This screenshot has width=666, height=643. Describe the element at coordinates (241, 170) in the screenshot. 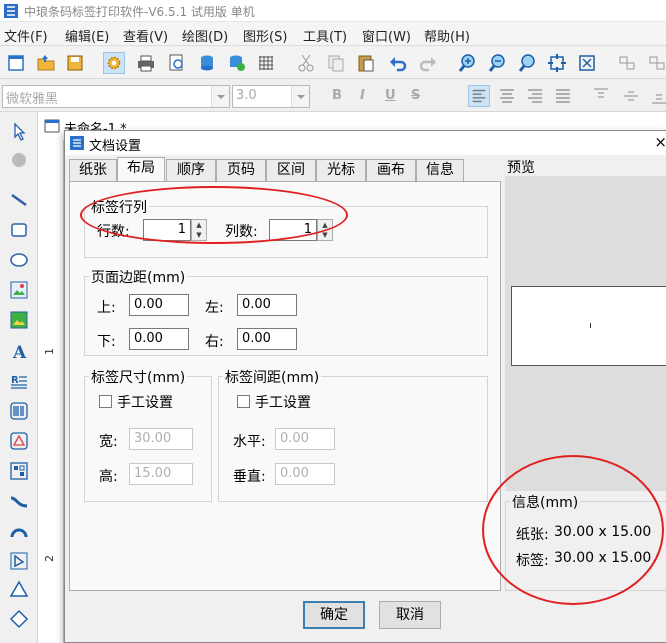

I see `tab-page-number: 页码` at that location.